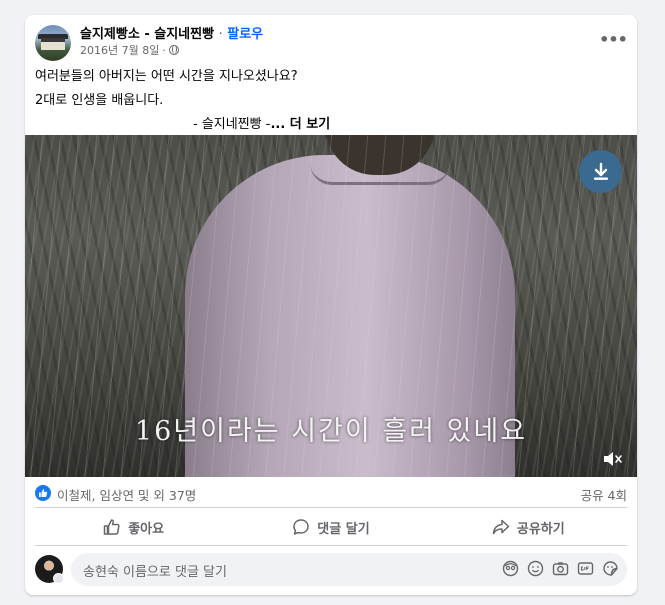 This screenshot has height=605, width=665. What do you see at coordinates (155, 572) in the screenshot?
I see `comment-placeholder: 송현숙 이름으로 댓글 달기` at bounding box center [155, 572].